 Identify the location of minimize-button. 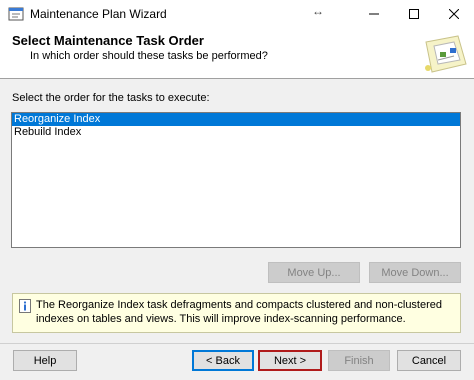
(374, 14).